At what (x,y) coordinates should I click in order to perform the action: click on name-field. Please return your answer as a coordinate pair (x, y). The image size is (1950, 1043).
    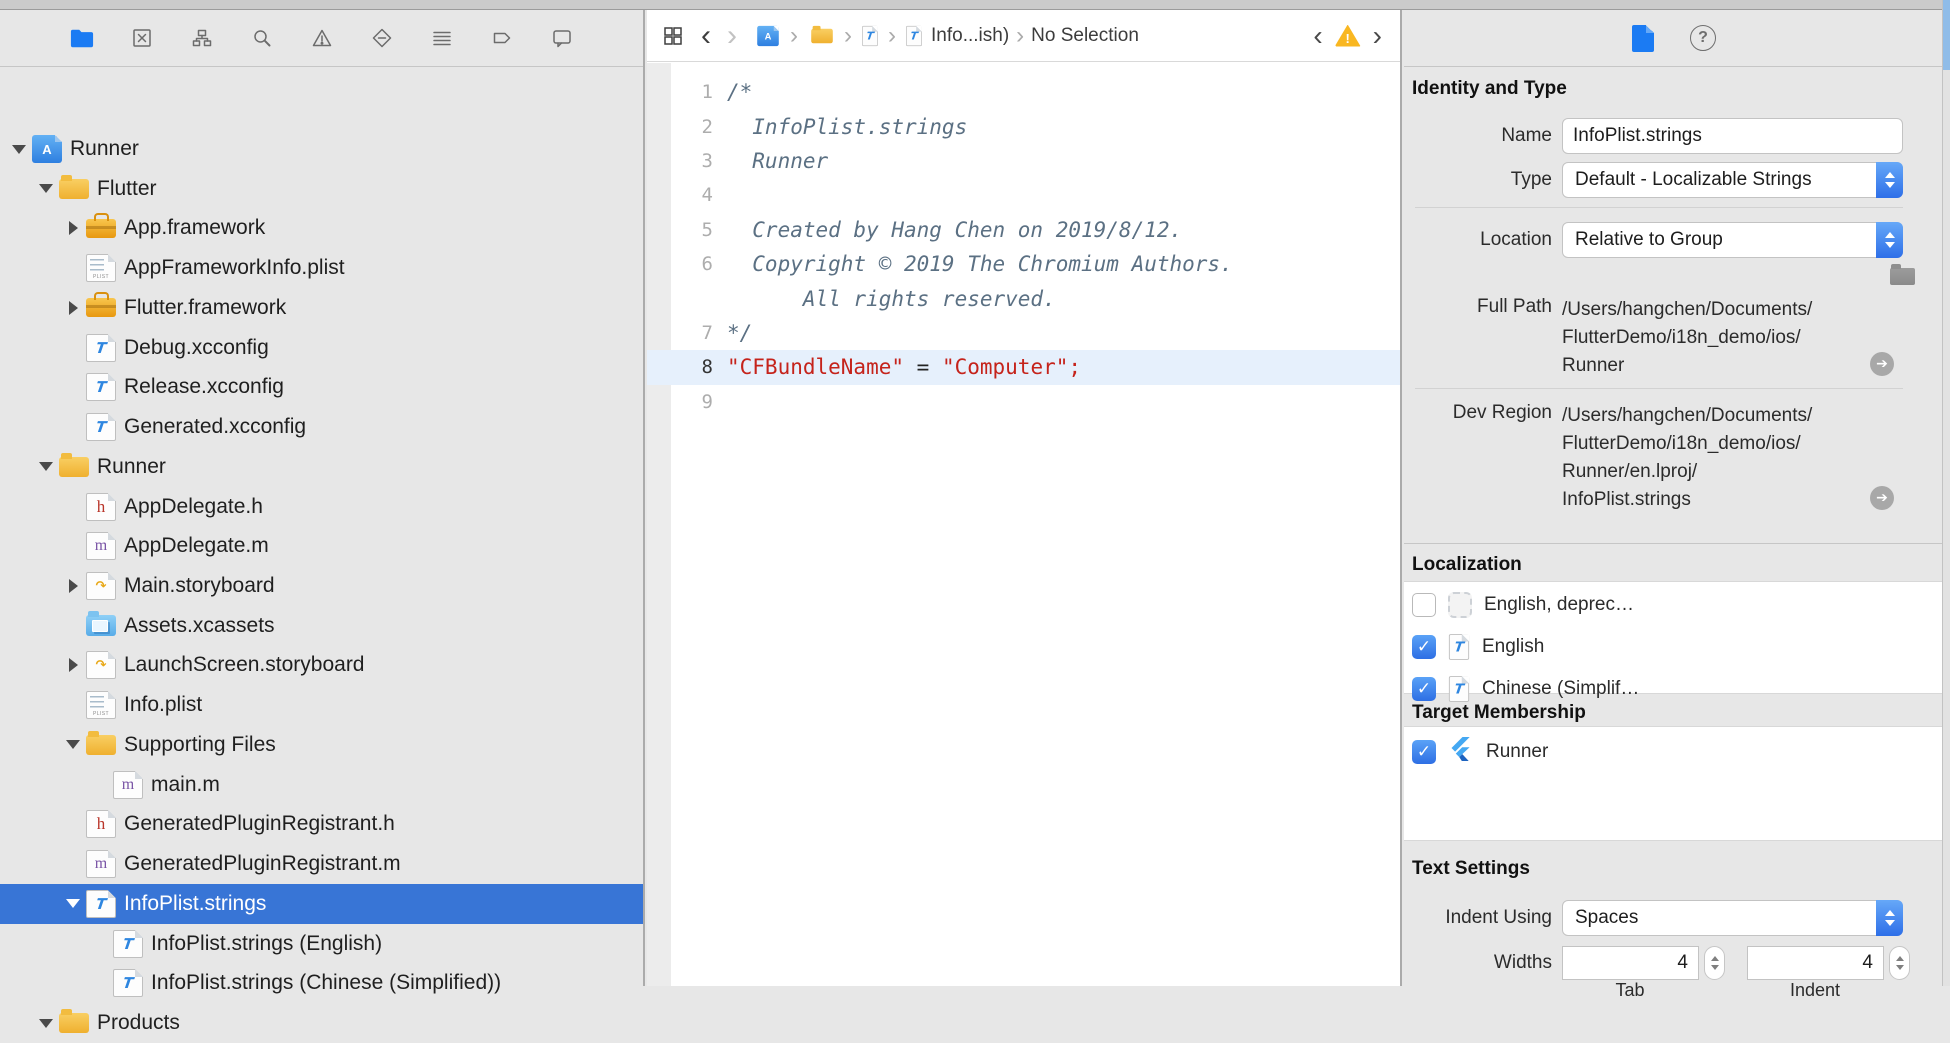
    Looking at the image, I should click on (1732, 136).